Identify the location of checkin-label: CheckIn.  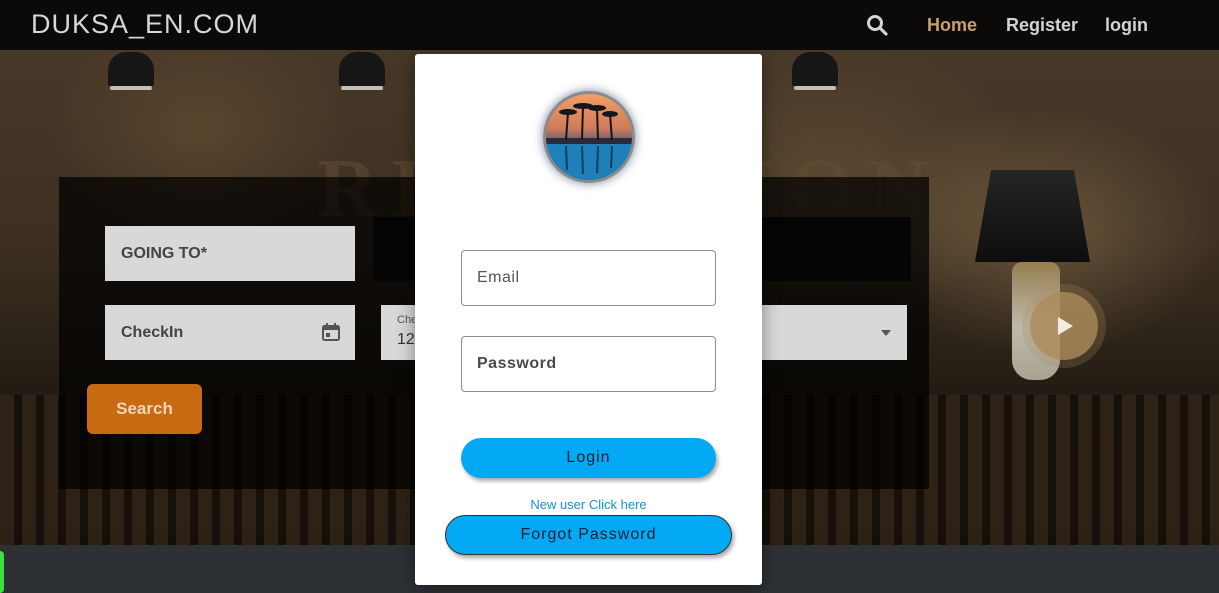
(152, 332).